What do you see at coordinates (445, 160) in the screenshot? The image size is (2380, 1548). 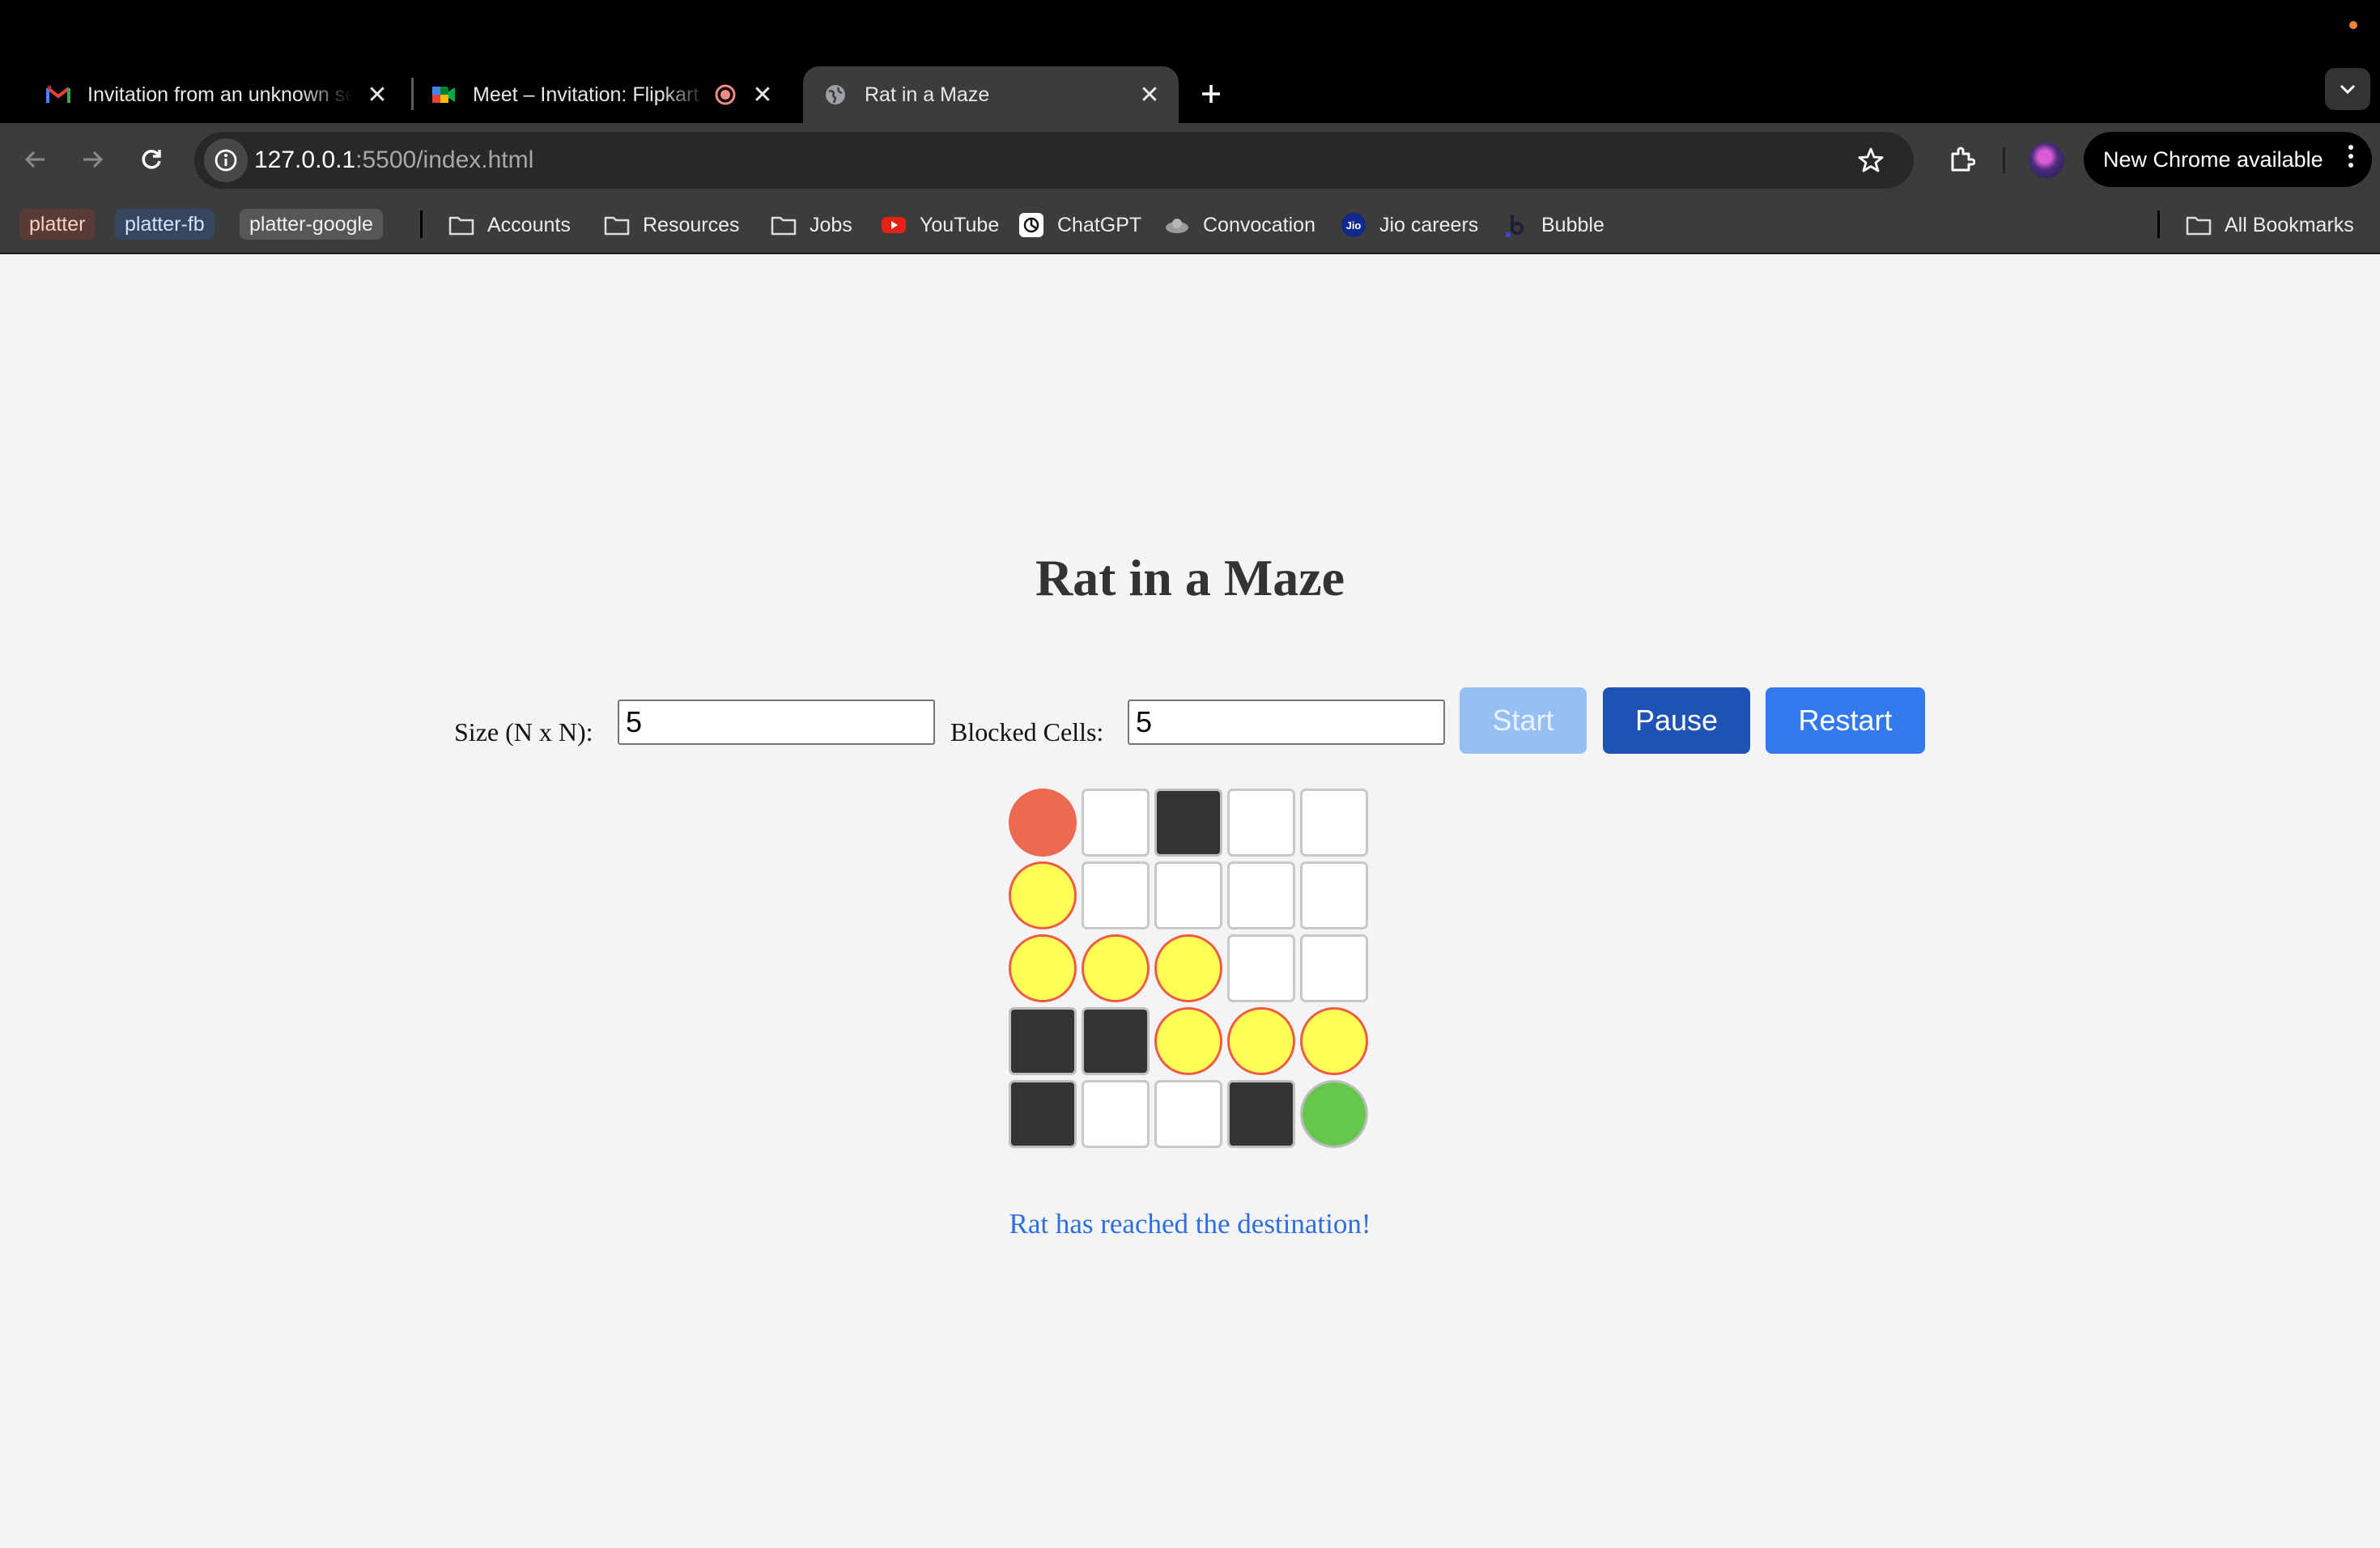 I see `url-path: :5500/index.html` at bounding box center [445, 160].